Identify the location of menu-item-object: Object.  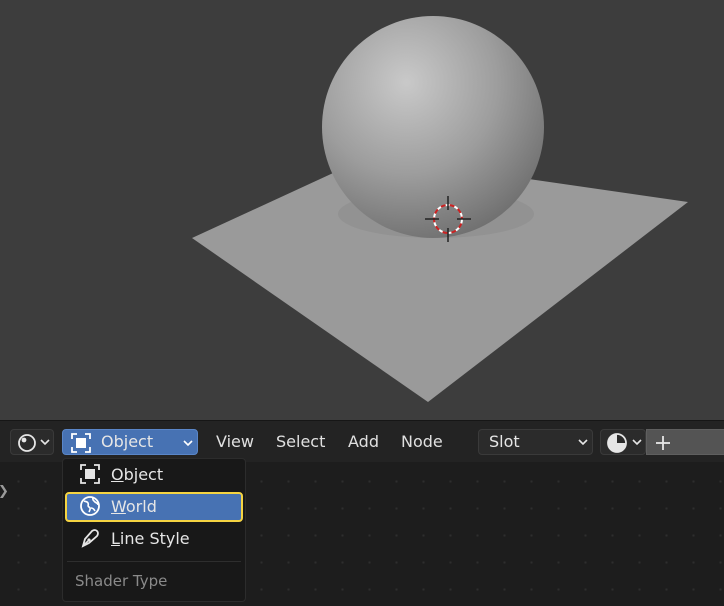
(154, 475).